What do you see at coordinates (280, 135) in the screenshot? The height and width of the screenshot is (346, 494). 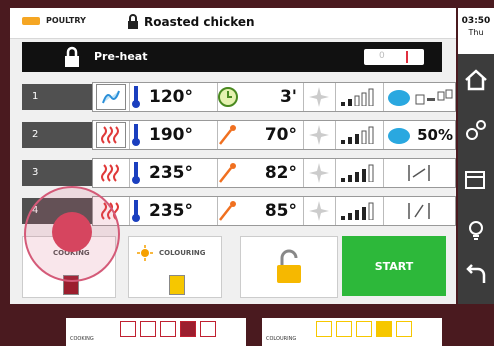 I see `core-value: 70°` at bounding box center [280, 135].